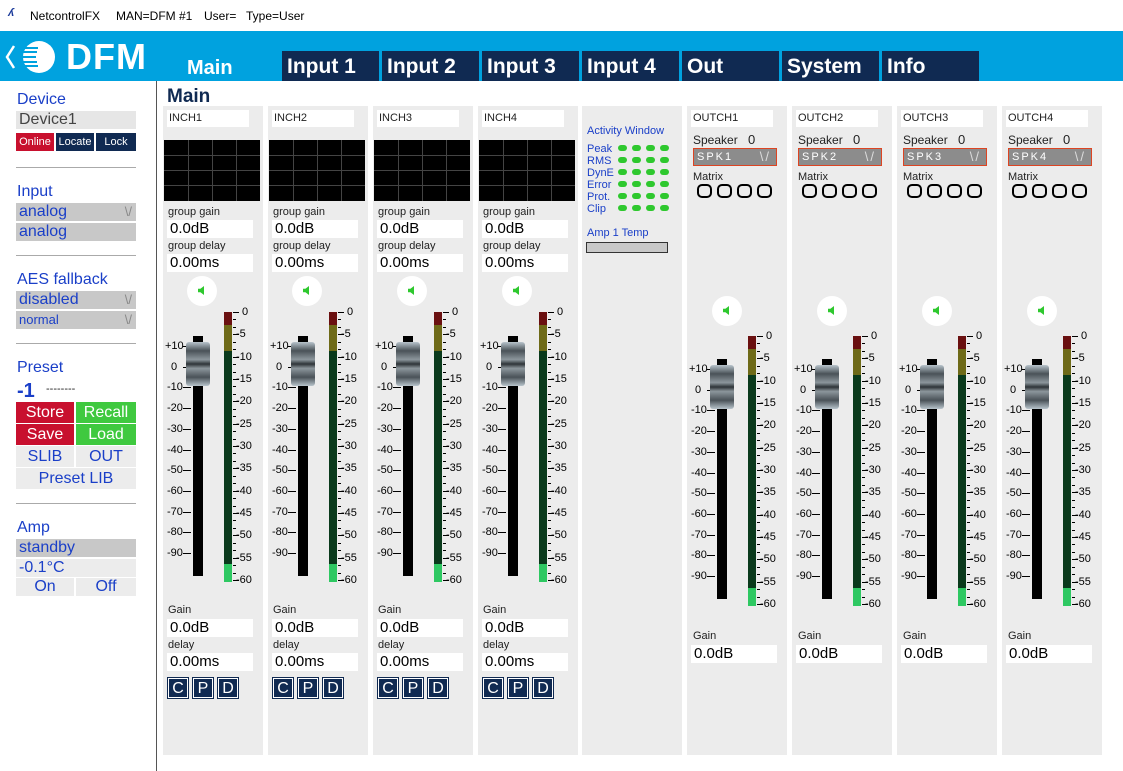 This screenshot has width=1123, height=771. What do you see at coordinates (106, 456) in the screenshot?
I see `out-button: OUT` at bounding box center [106, 456].